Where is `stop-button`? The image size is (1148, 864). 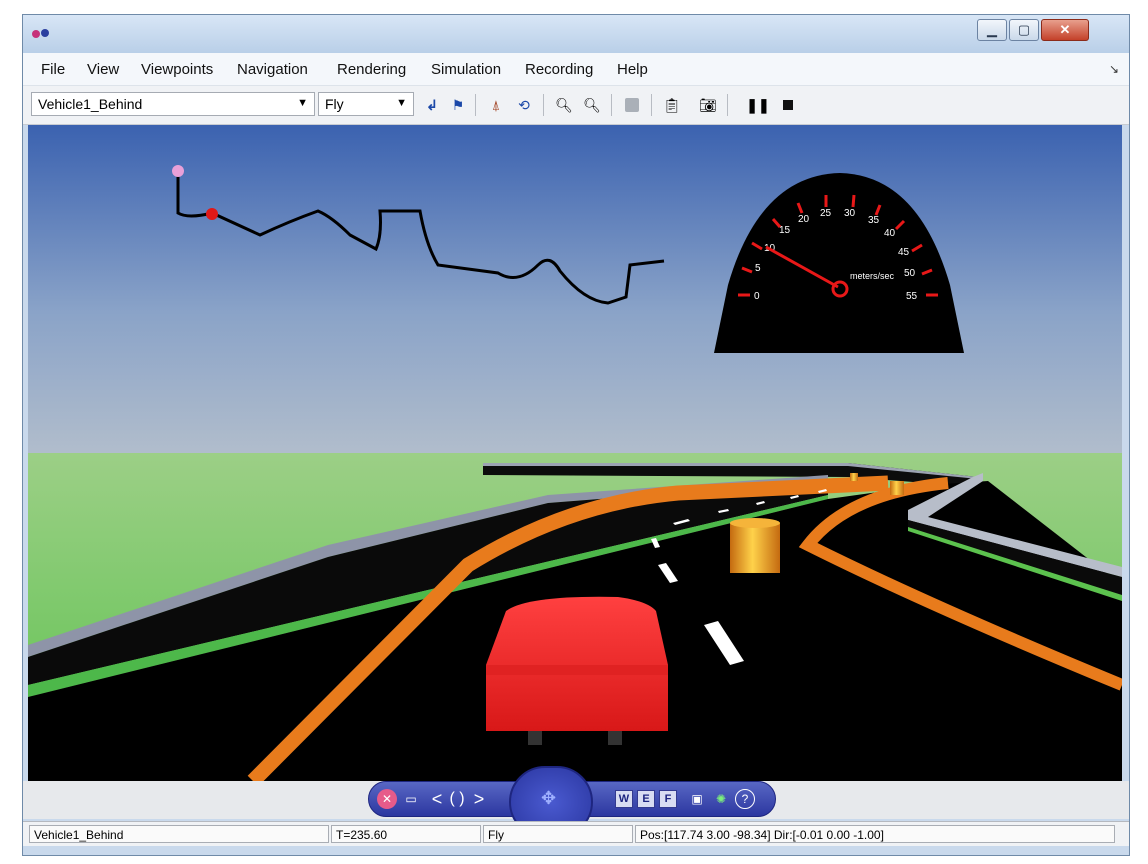
stop-button is located at coordinates (788, 105).